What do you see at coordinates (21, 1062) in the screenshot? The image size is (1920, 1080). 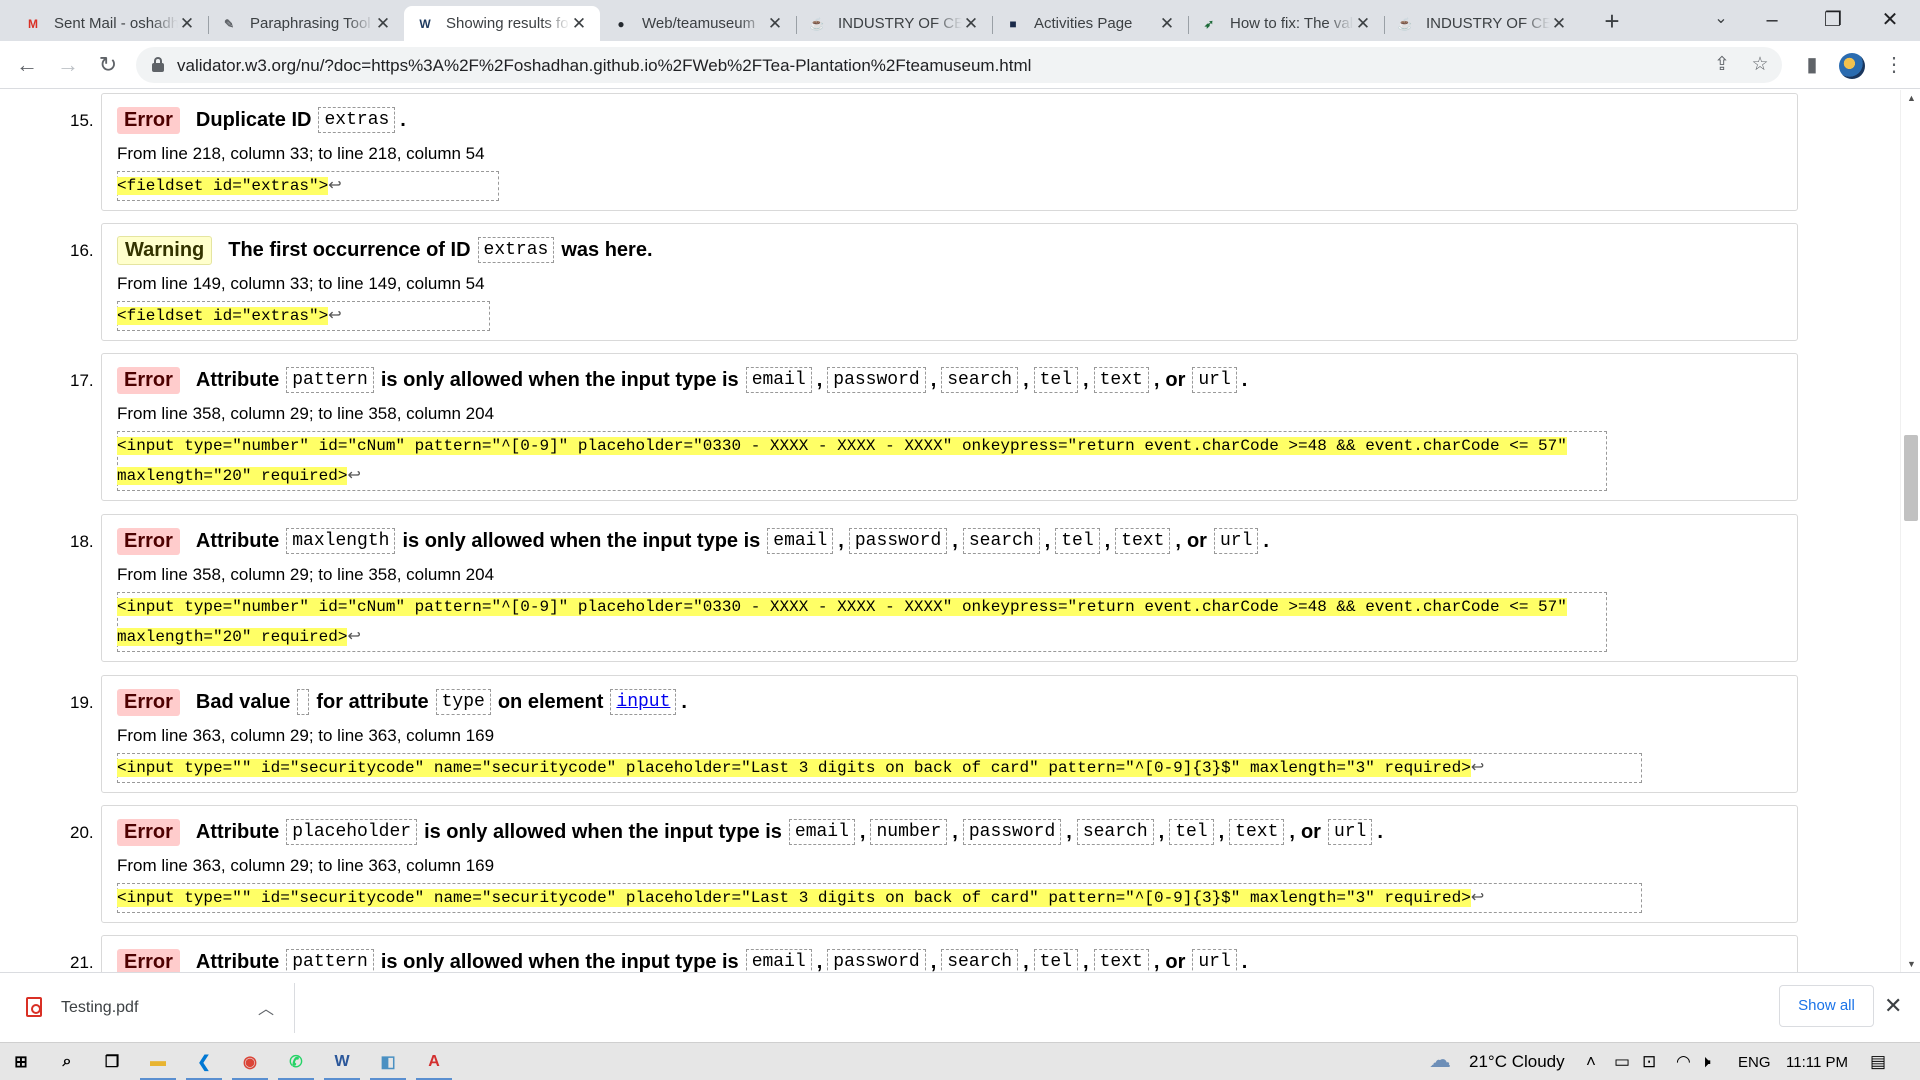 I see `windows-start-icon: ⊞` at bounding box center [21, 1062].